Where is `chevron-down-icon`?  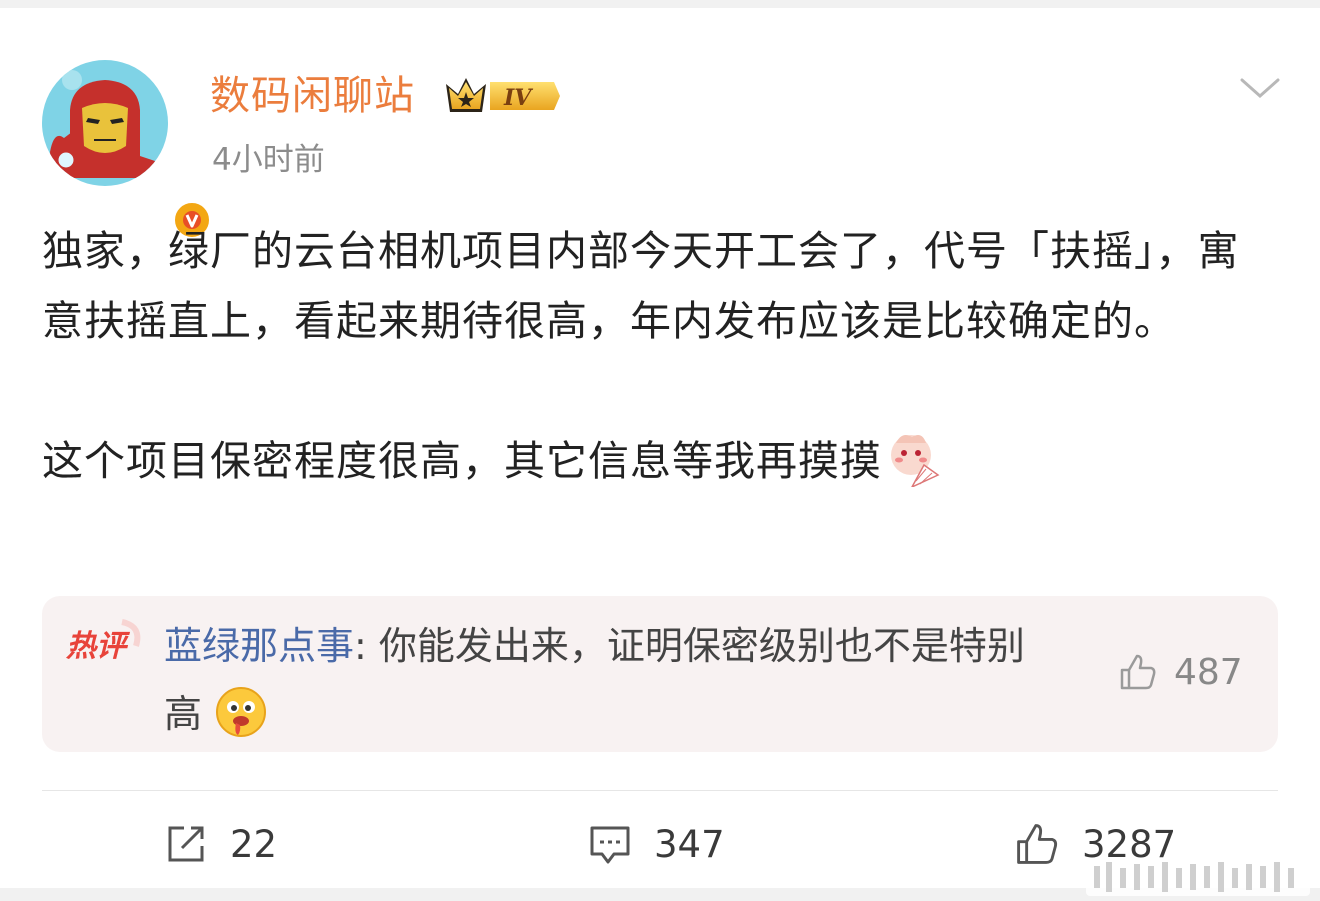
chevron-down-icon is located at coordinates (1260, 88).